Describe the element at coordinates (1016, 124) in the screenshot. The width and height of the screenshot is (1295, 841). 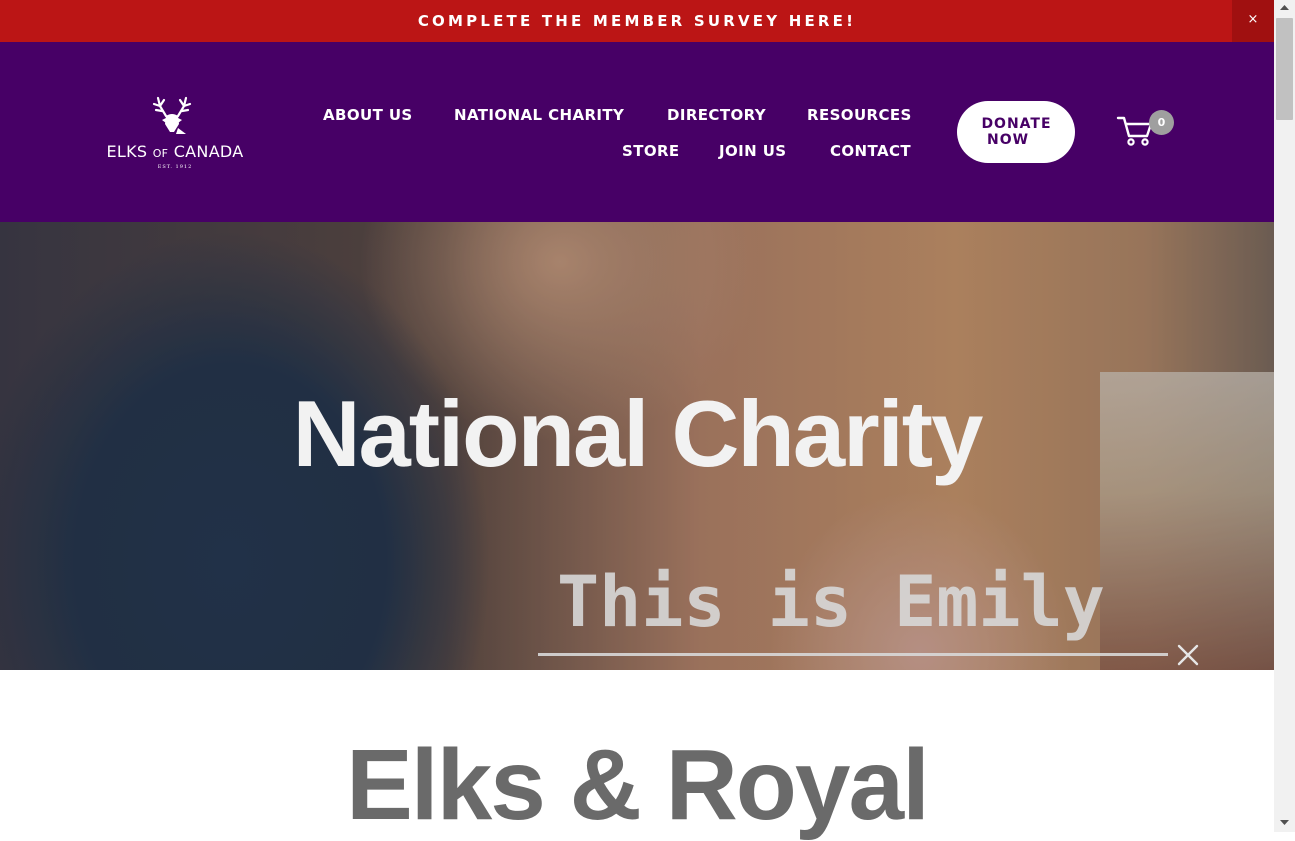
I see `donate-label-line1: DONATE` at that location.